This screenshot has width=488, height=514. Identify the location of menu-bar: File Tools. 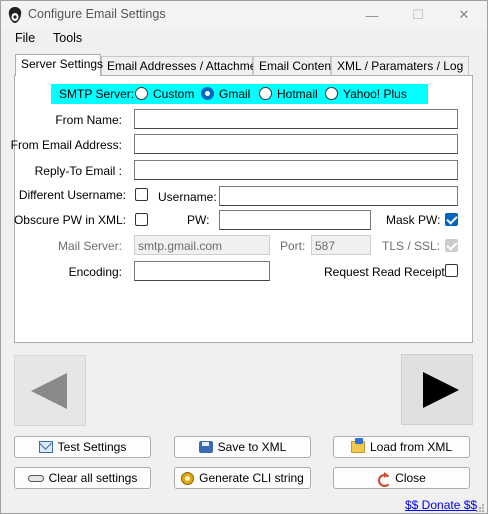
(244, 39).